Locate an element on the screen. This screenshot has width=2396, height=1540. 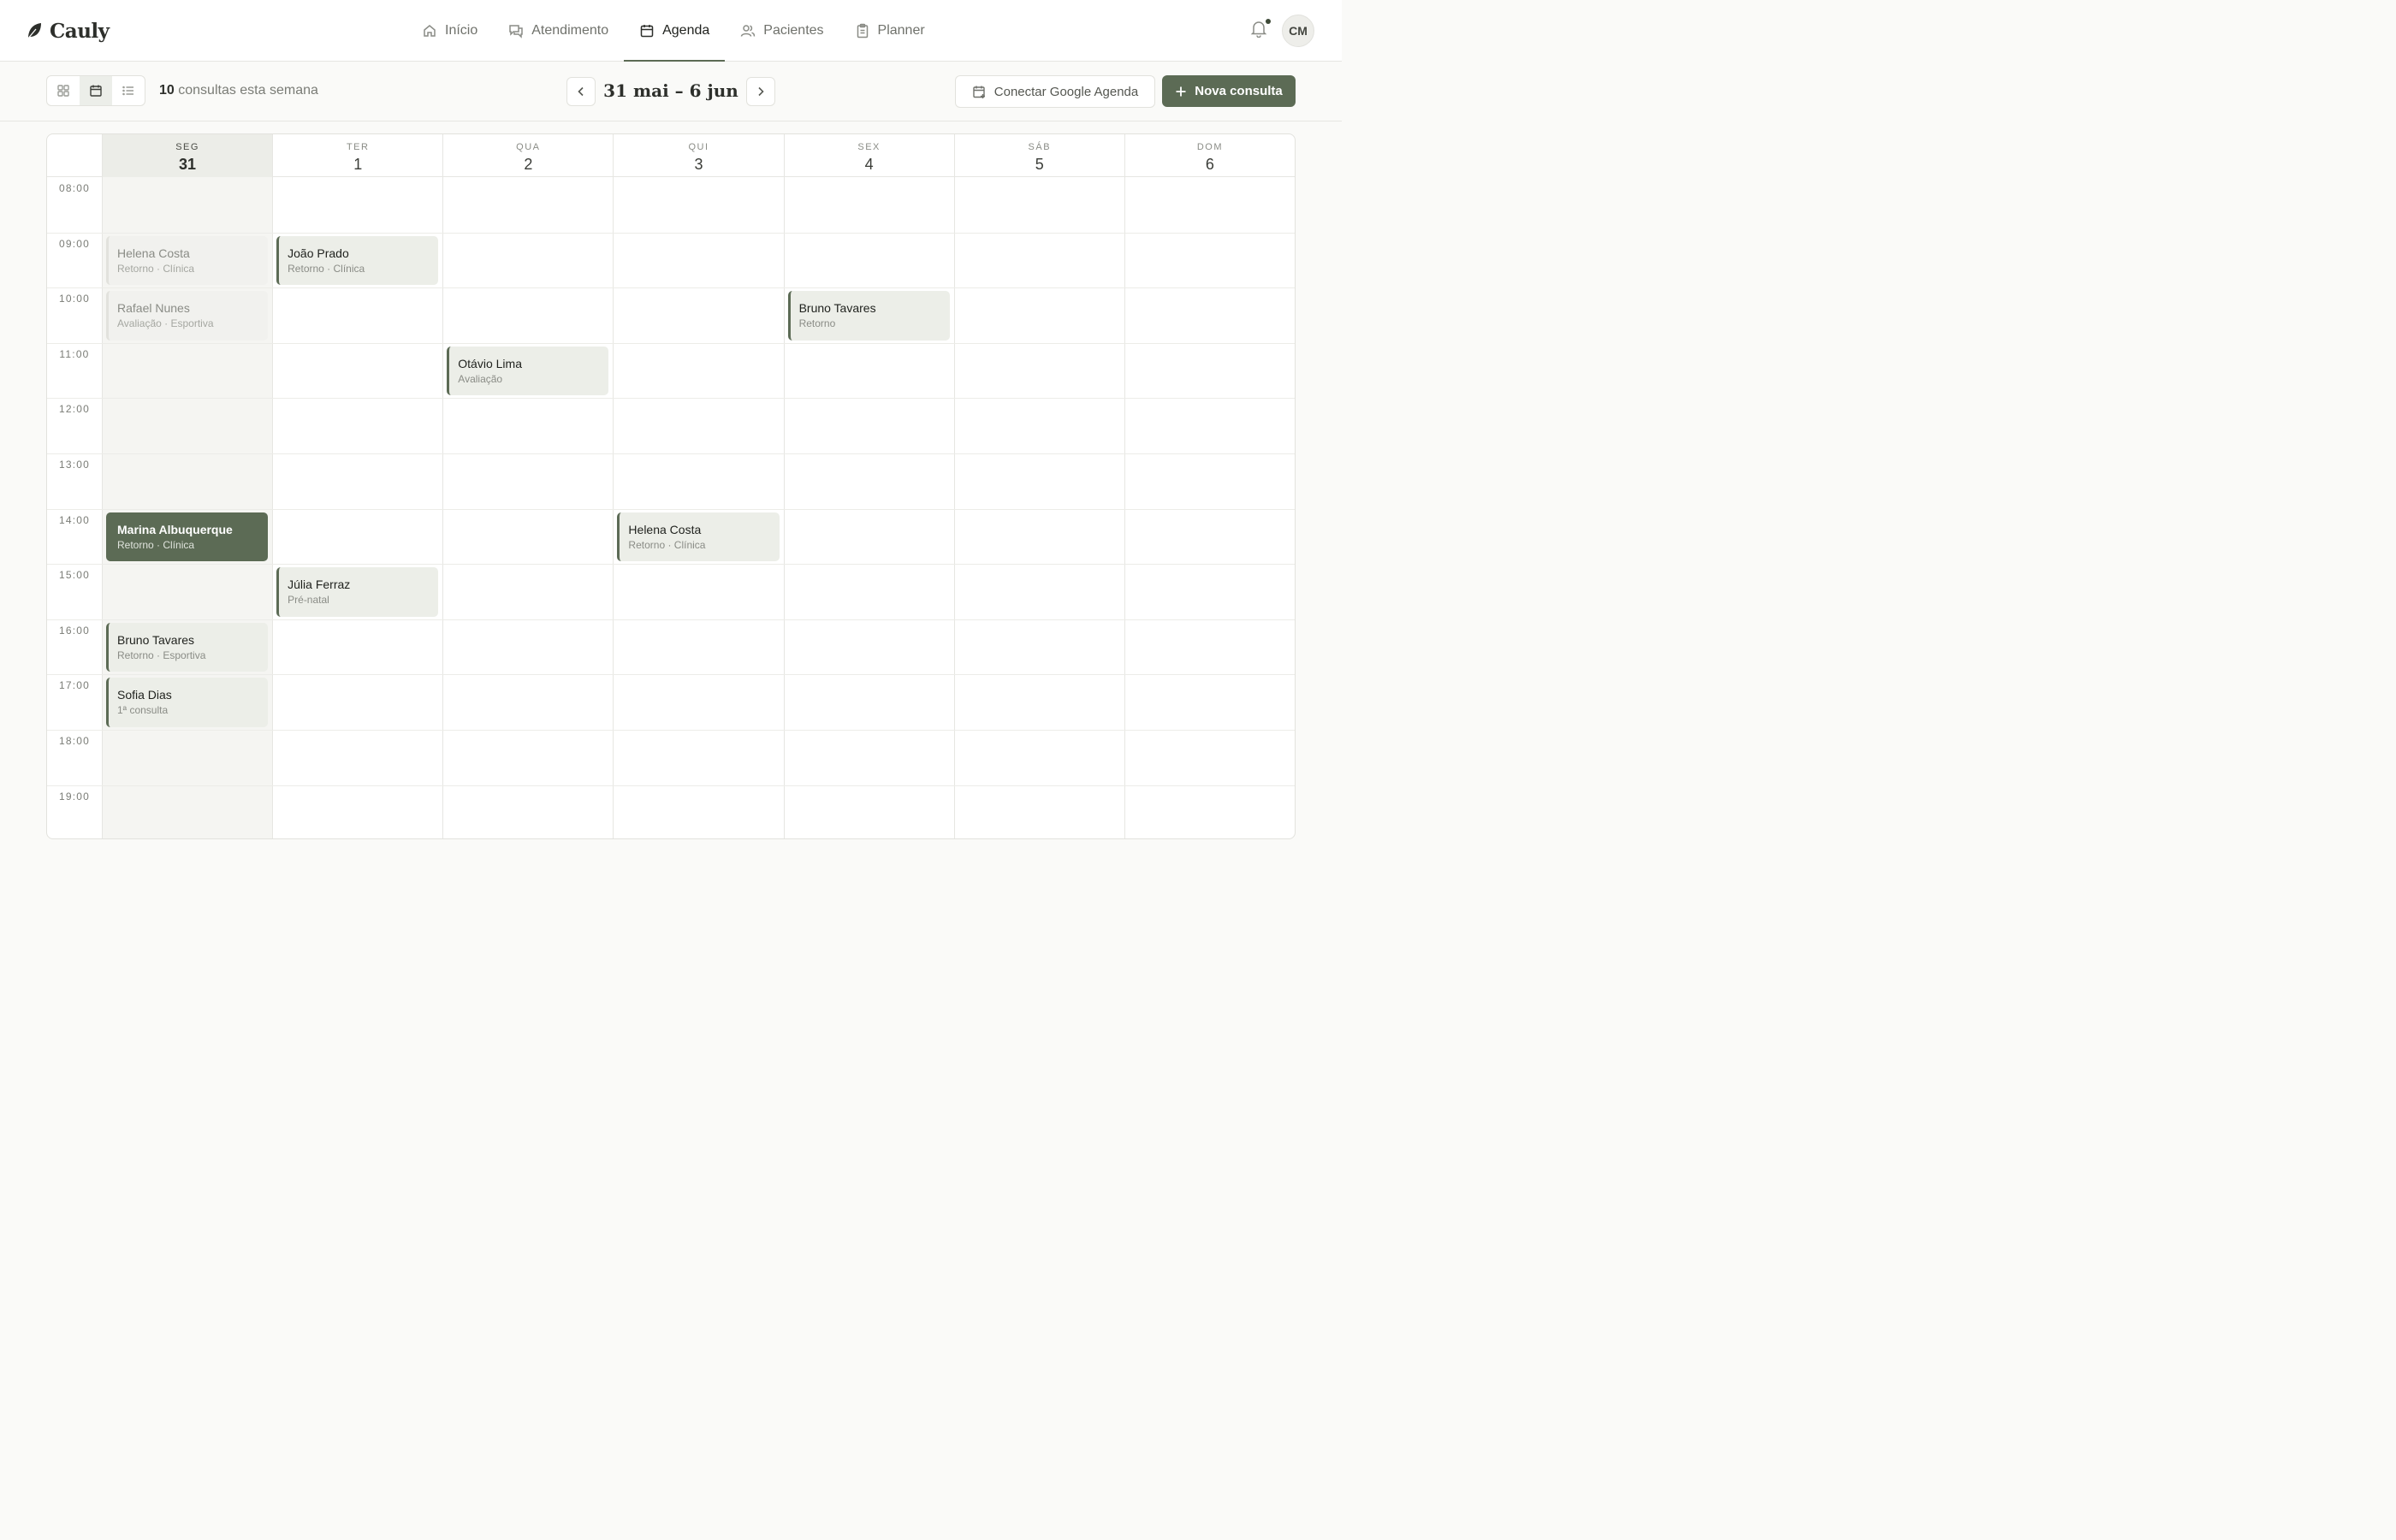
appointment-type: Pré-natal is located at coordinates (308, 600).